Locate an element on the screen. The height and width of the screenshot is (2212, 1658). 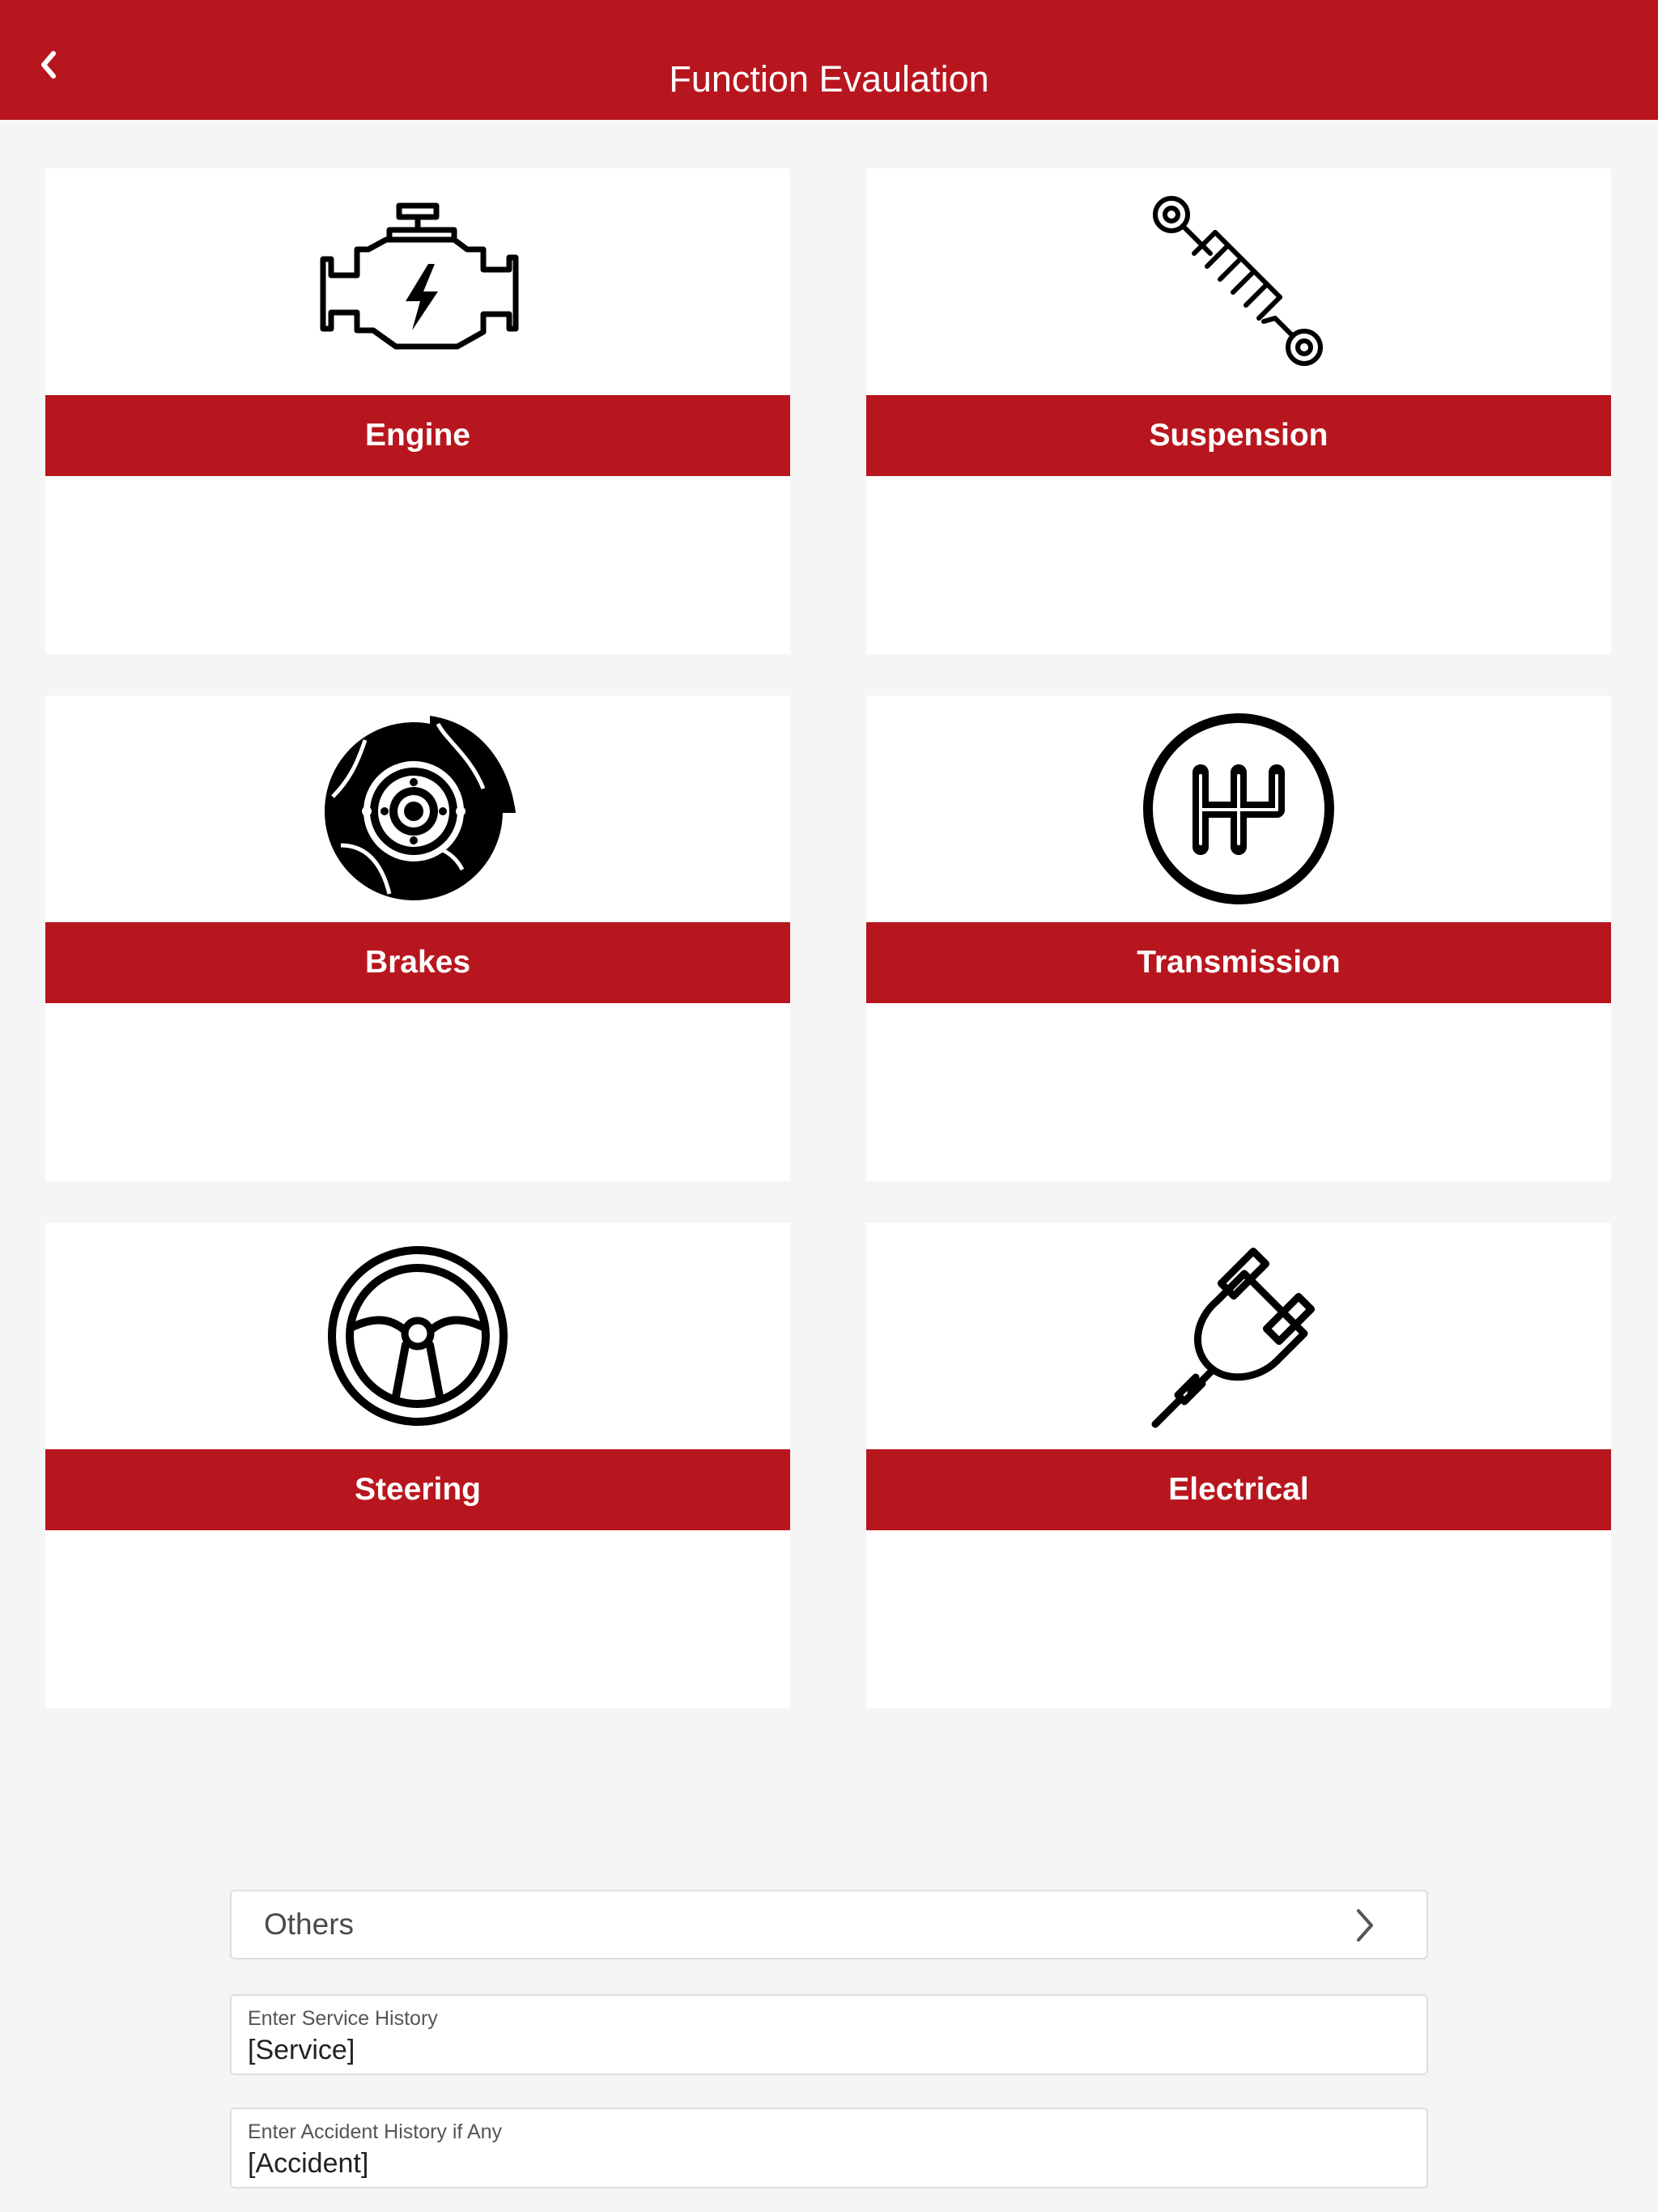
card-label-bar: Engine is located at coordinates (417, 435).